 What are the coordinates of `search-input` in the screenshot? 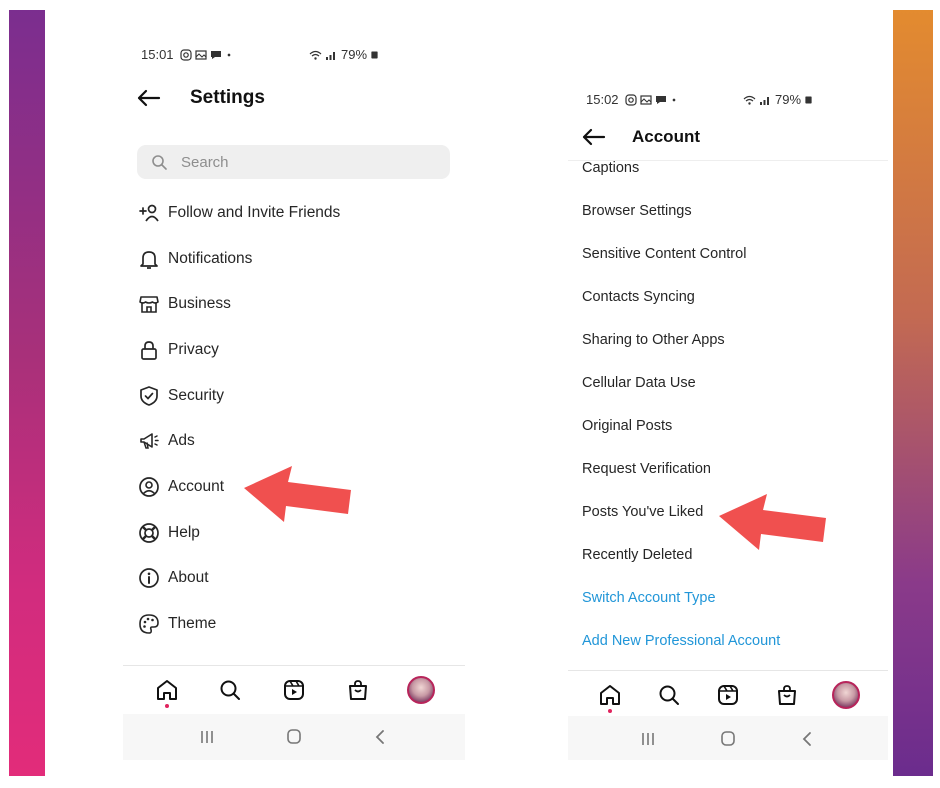 It's located at (301, 162).